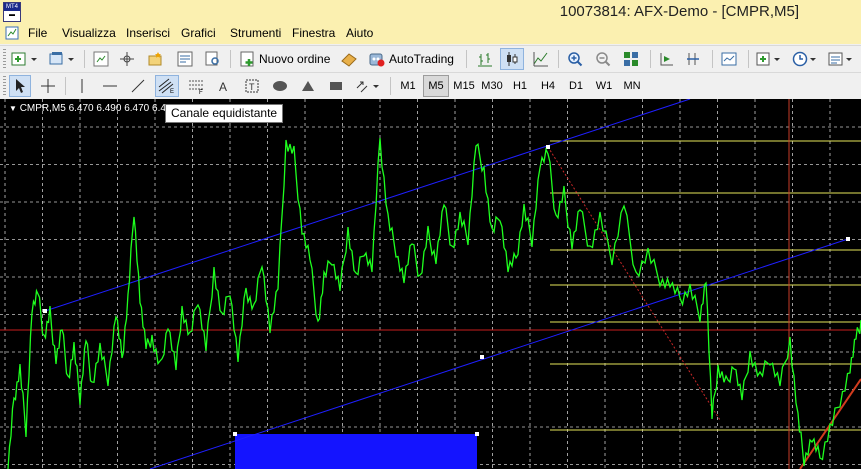 This screenshot has width=861, height=469. Describe the element at coordinates (13, 108) in the screenshot. I see `collapse-arrow-icon: ▼` at that location.